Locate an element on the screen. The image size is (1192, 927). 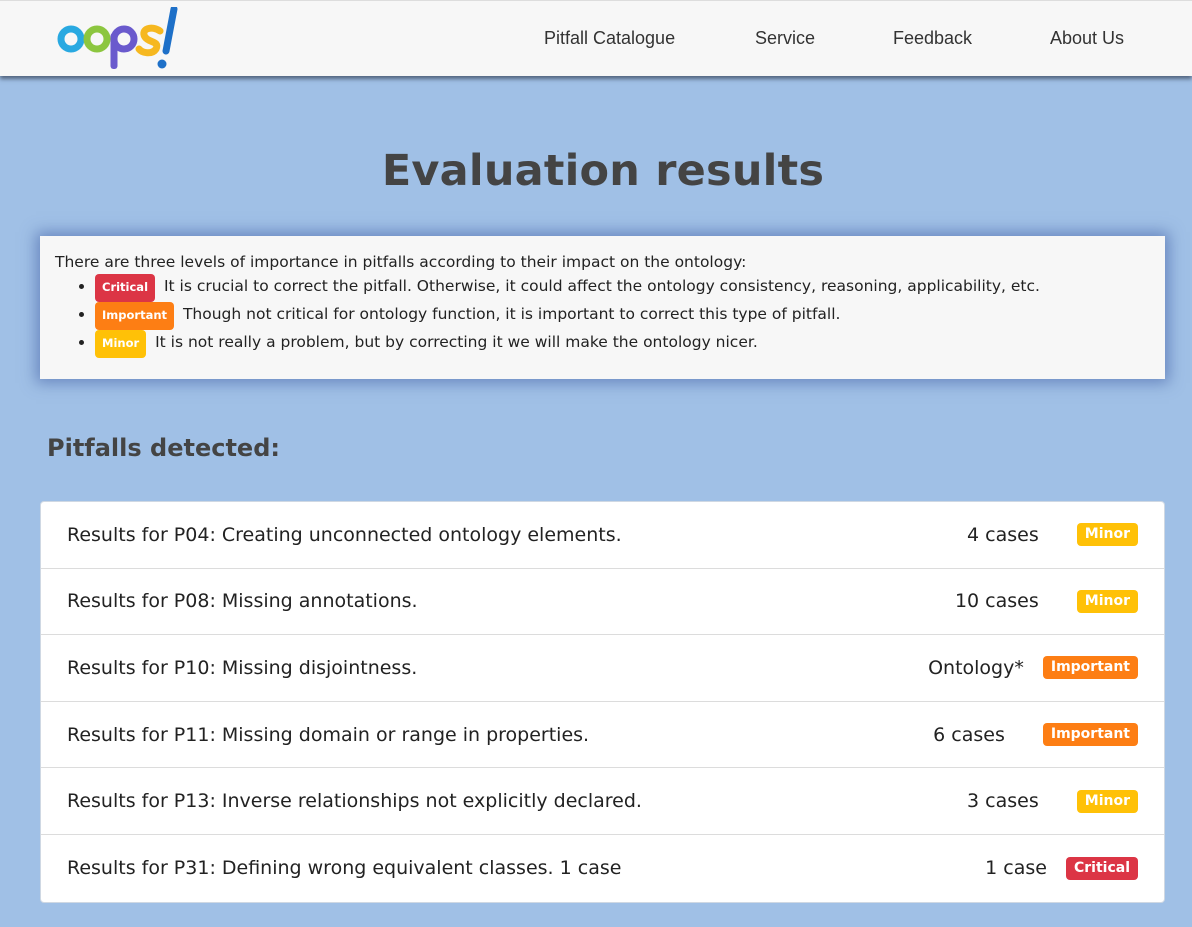
result-count: 4 cases is located at coordinates (1003, 534).